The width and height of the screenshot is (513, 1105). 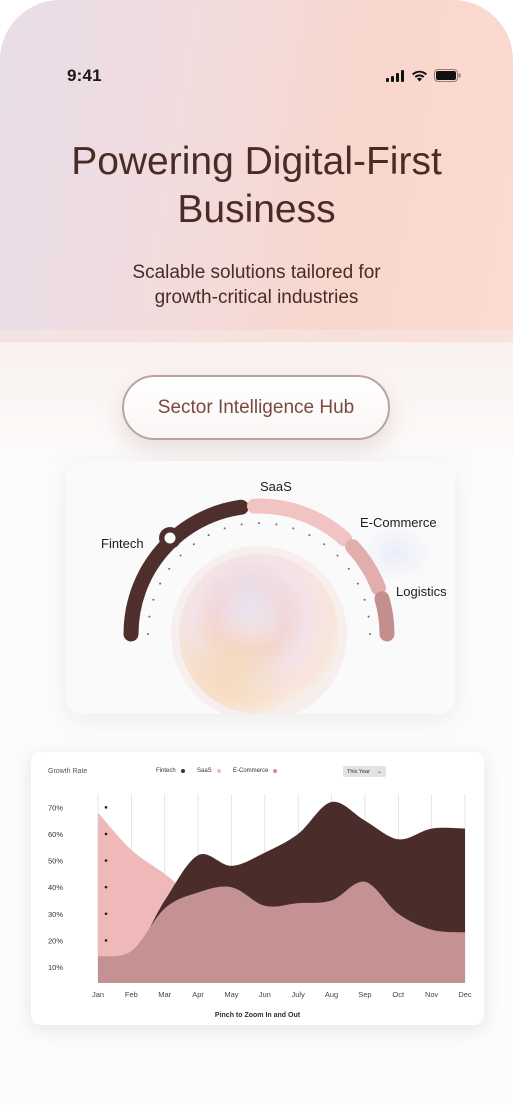 I want to click on sector-arc-logistics, so click(x=384, y=616).